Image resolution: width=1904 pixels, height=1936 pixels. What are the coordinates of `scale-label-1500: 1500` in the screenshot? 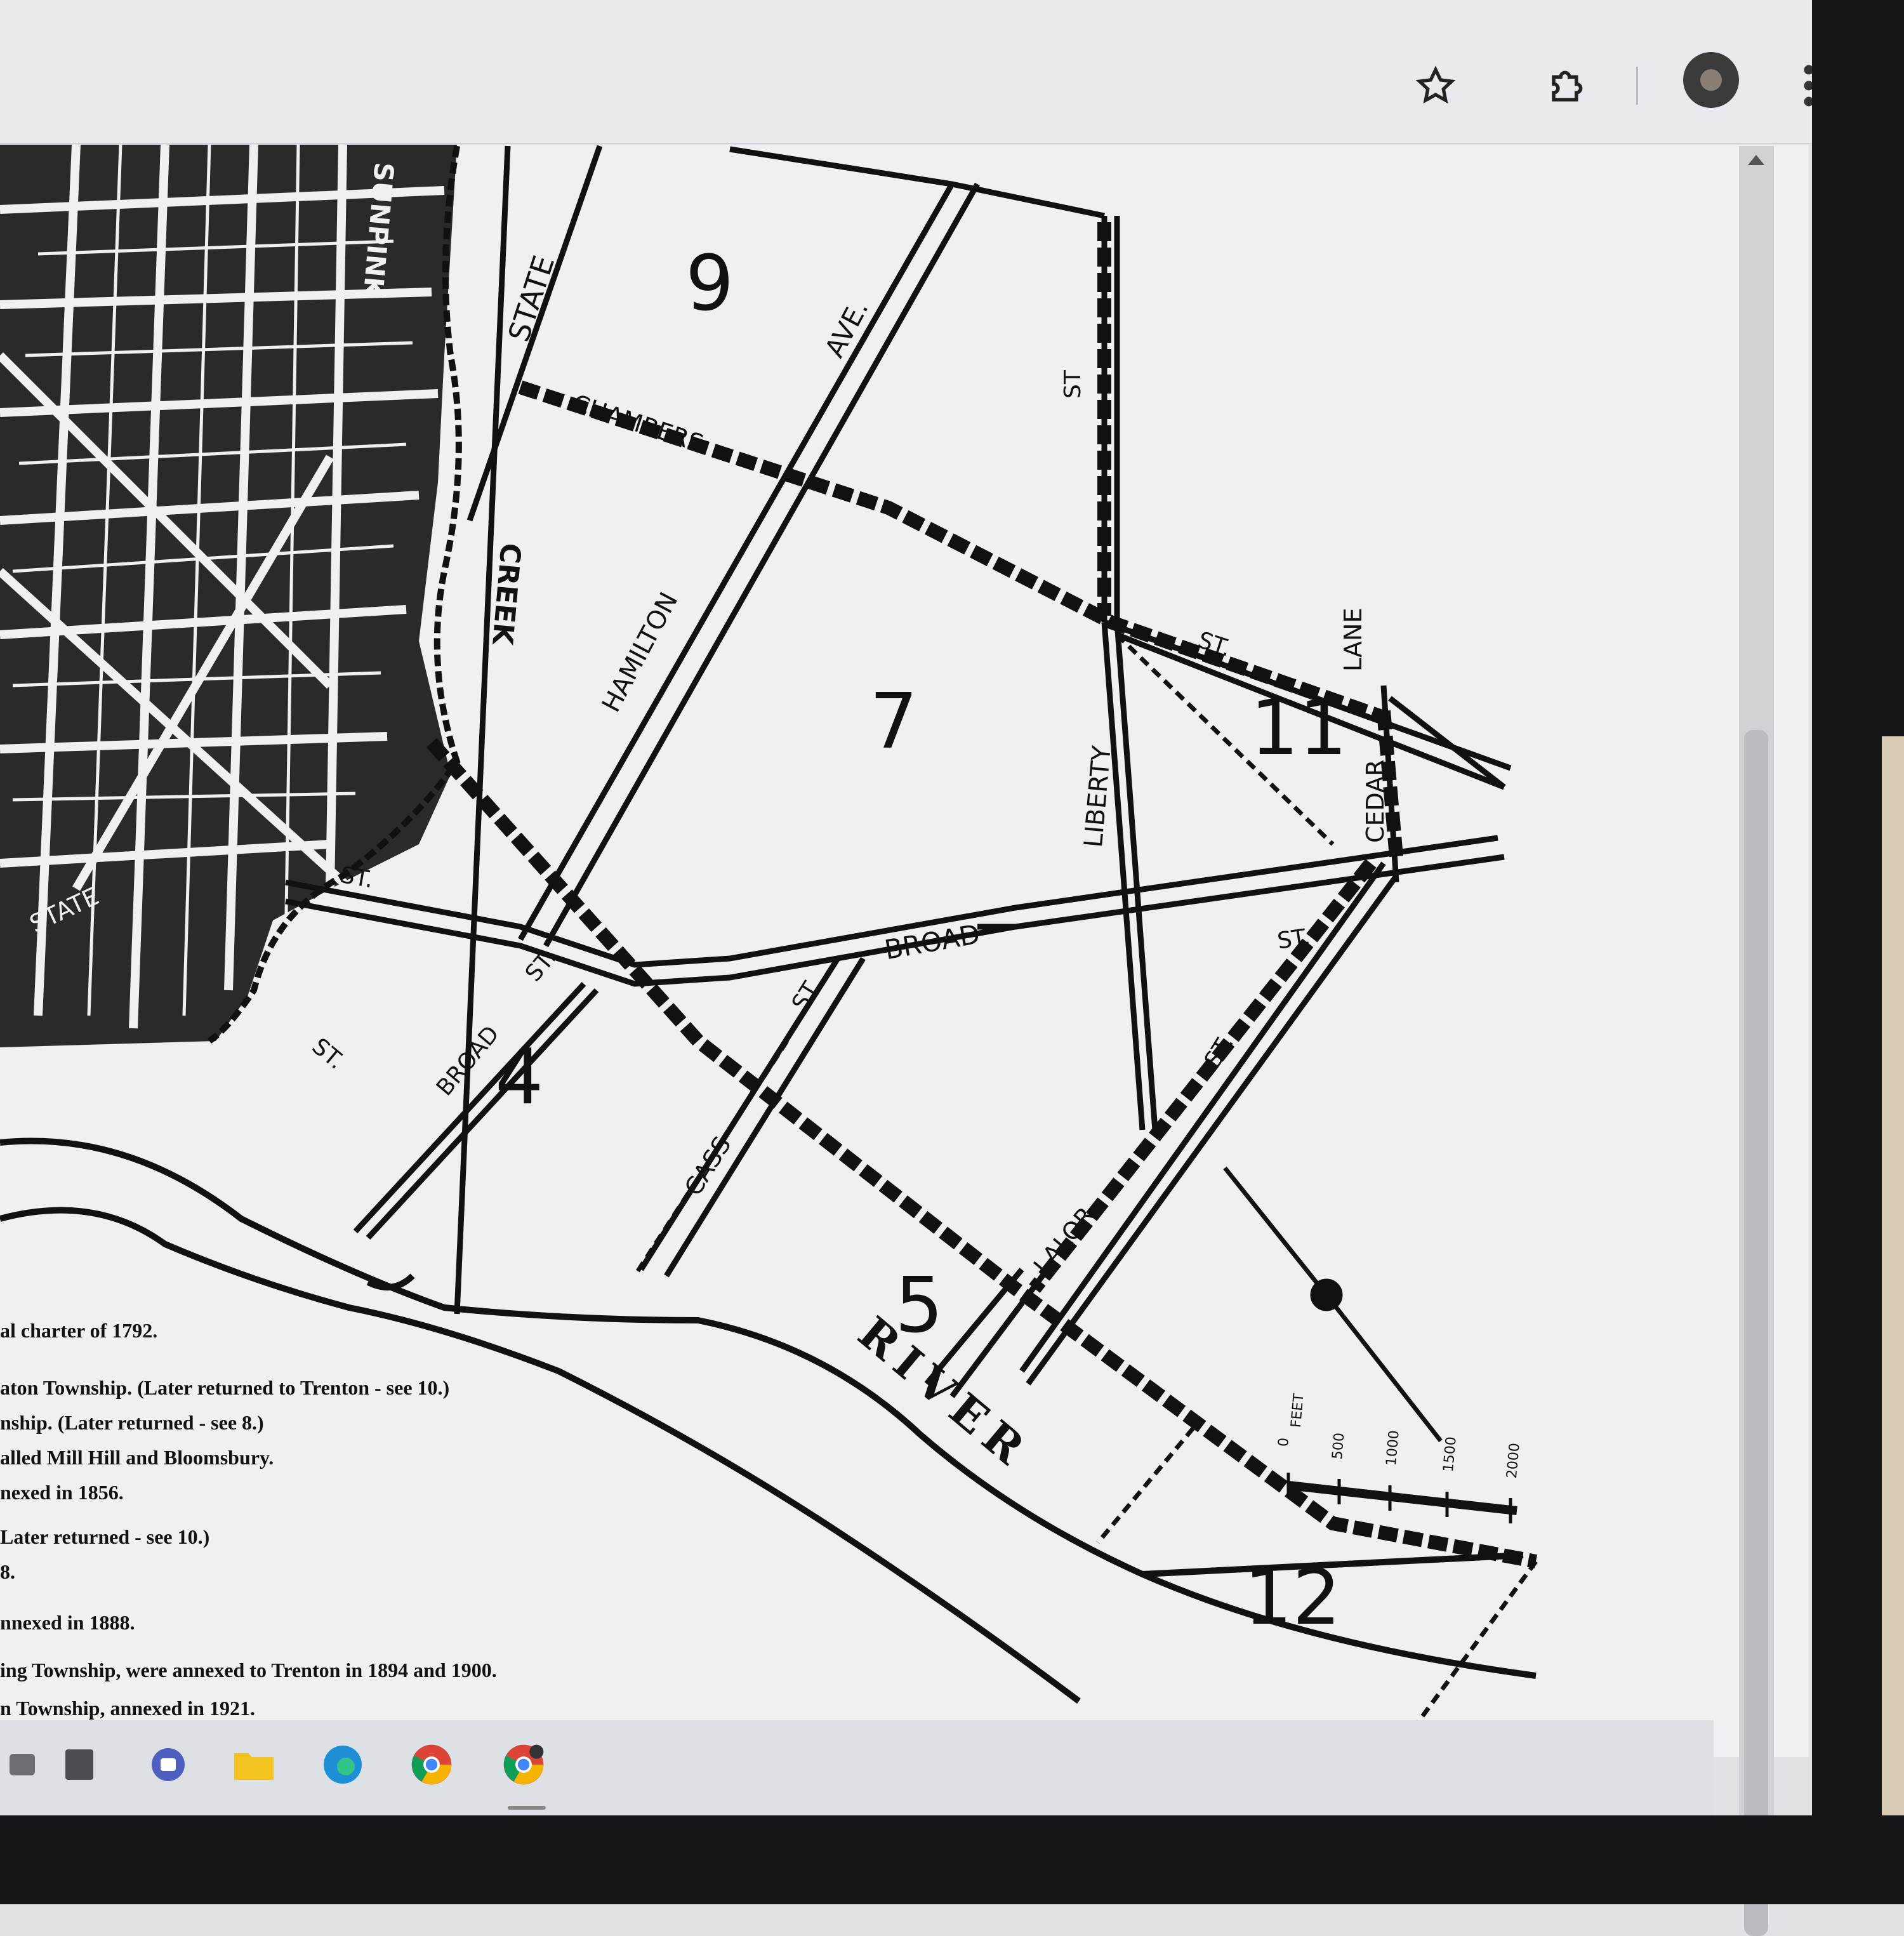 It's located at (1451, 1454).